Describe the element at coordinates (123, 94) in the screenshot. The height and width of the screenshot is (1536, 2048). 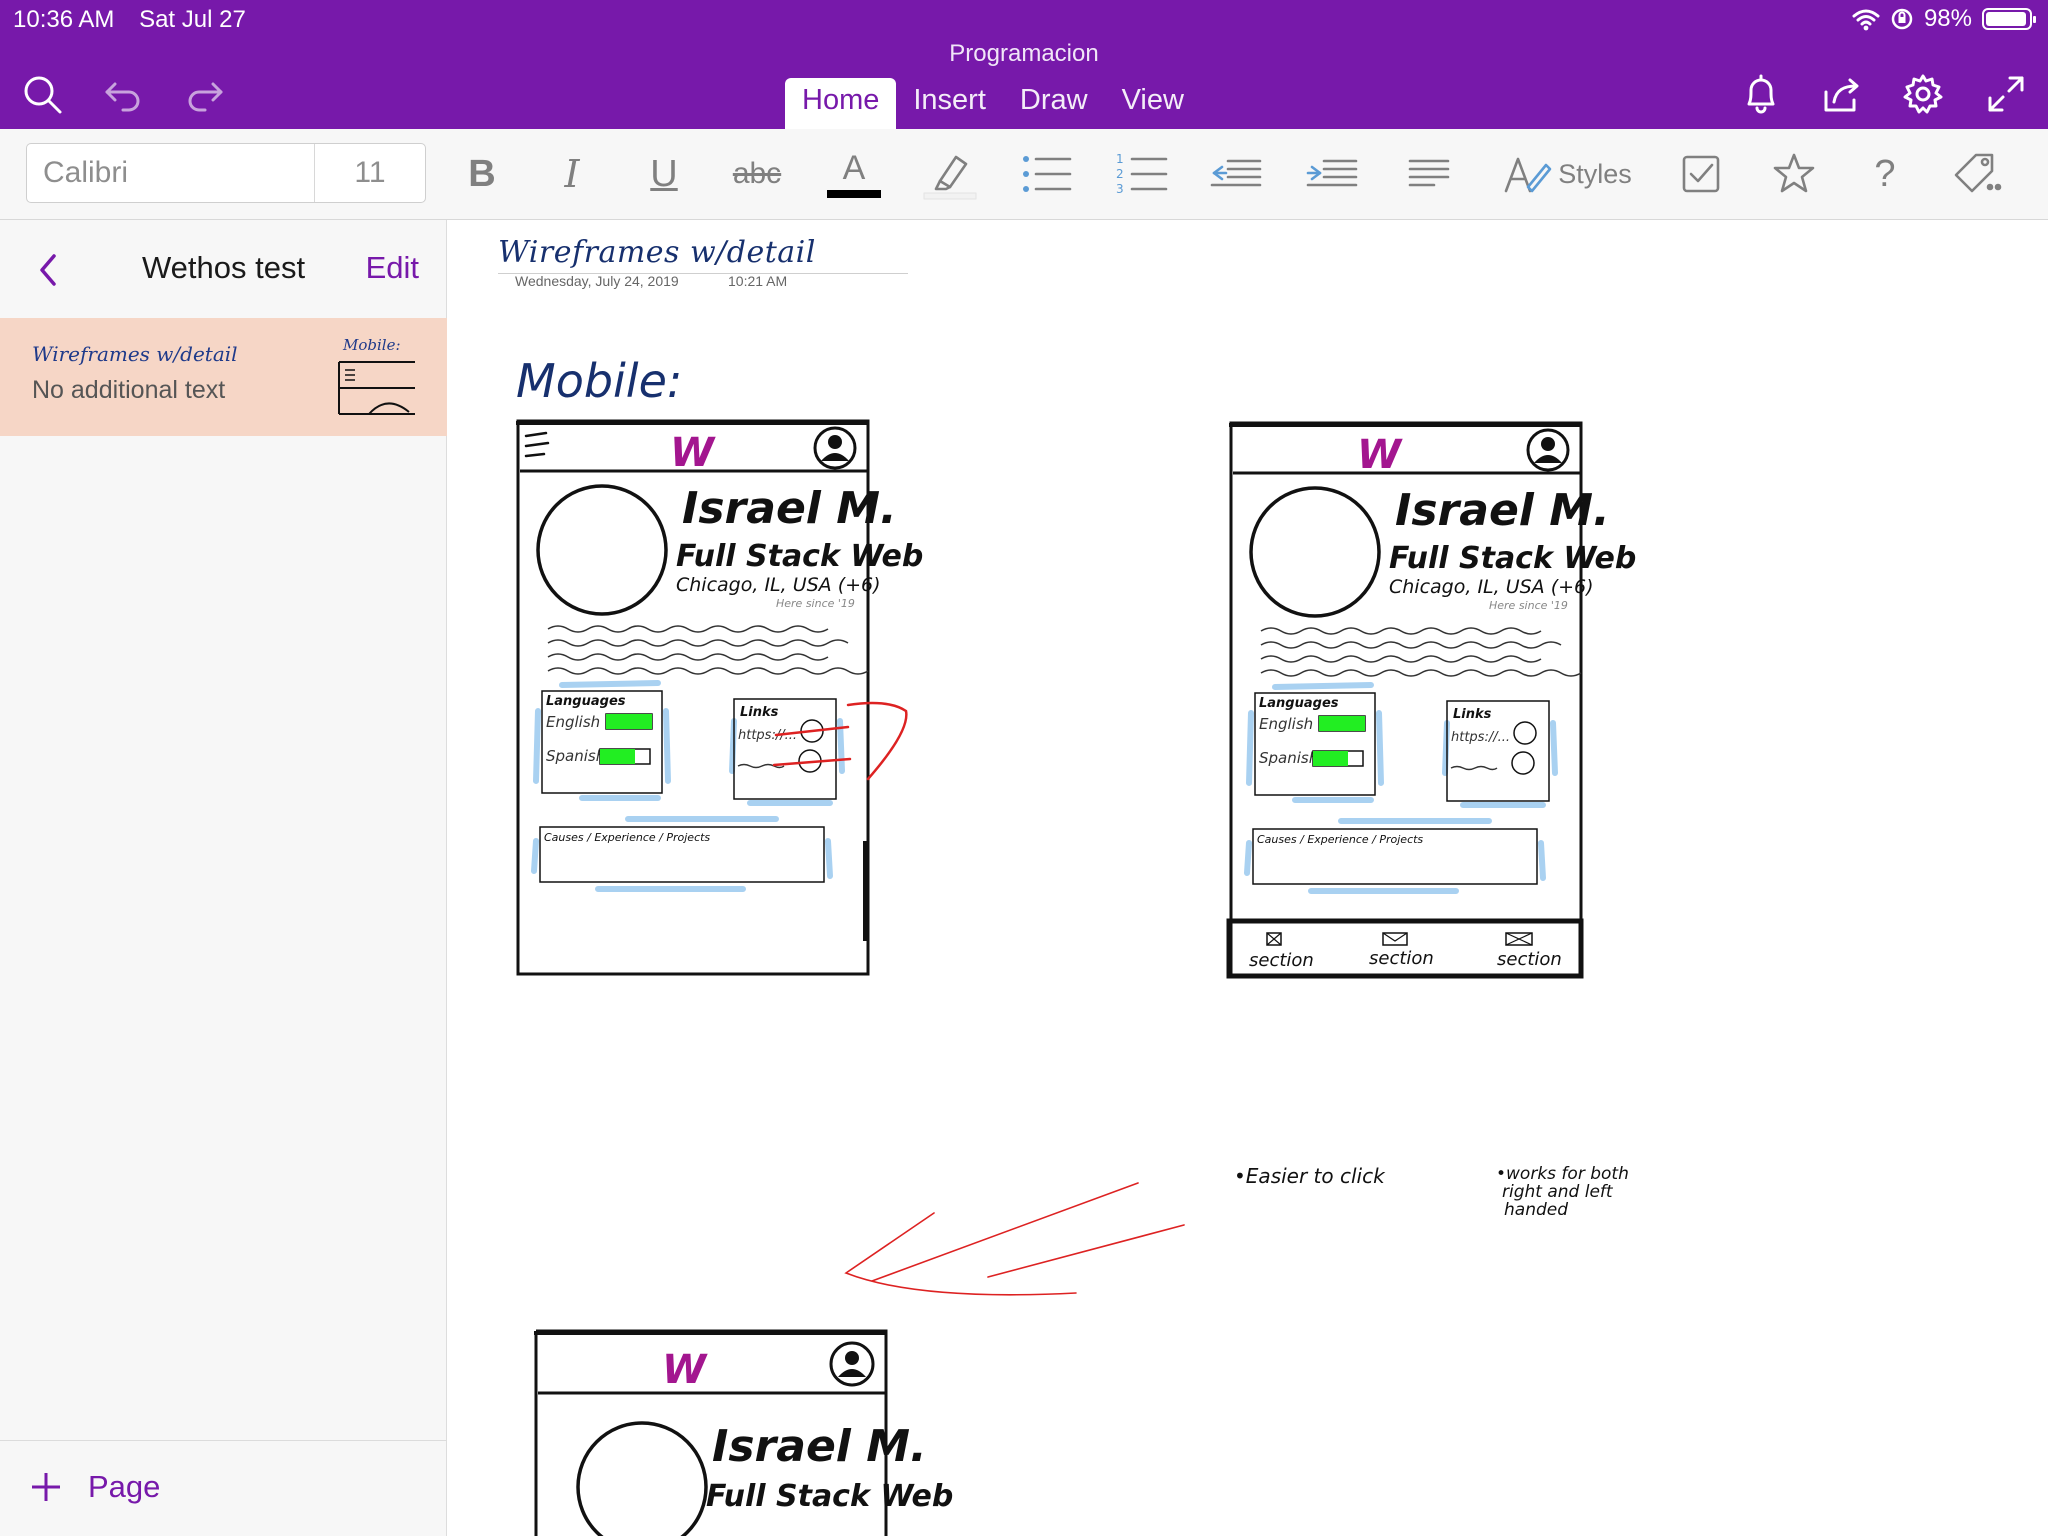
I see `undo-icon` at that location.